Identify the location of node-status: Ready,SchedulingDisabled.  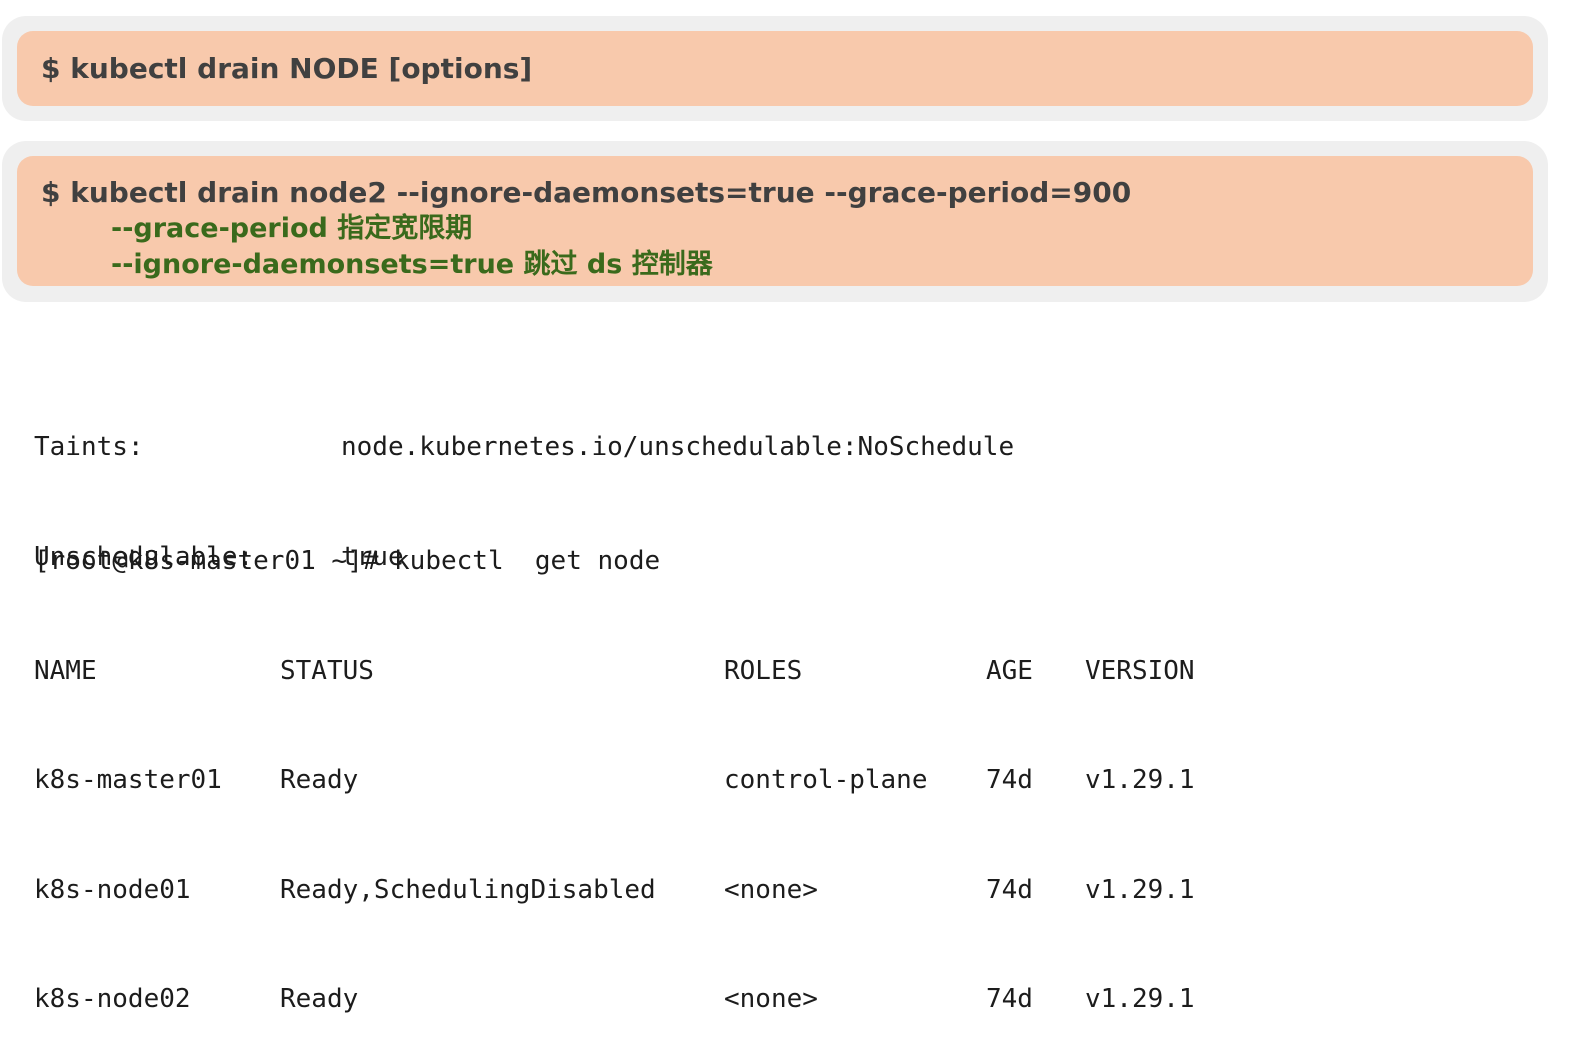
(468, 889).